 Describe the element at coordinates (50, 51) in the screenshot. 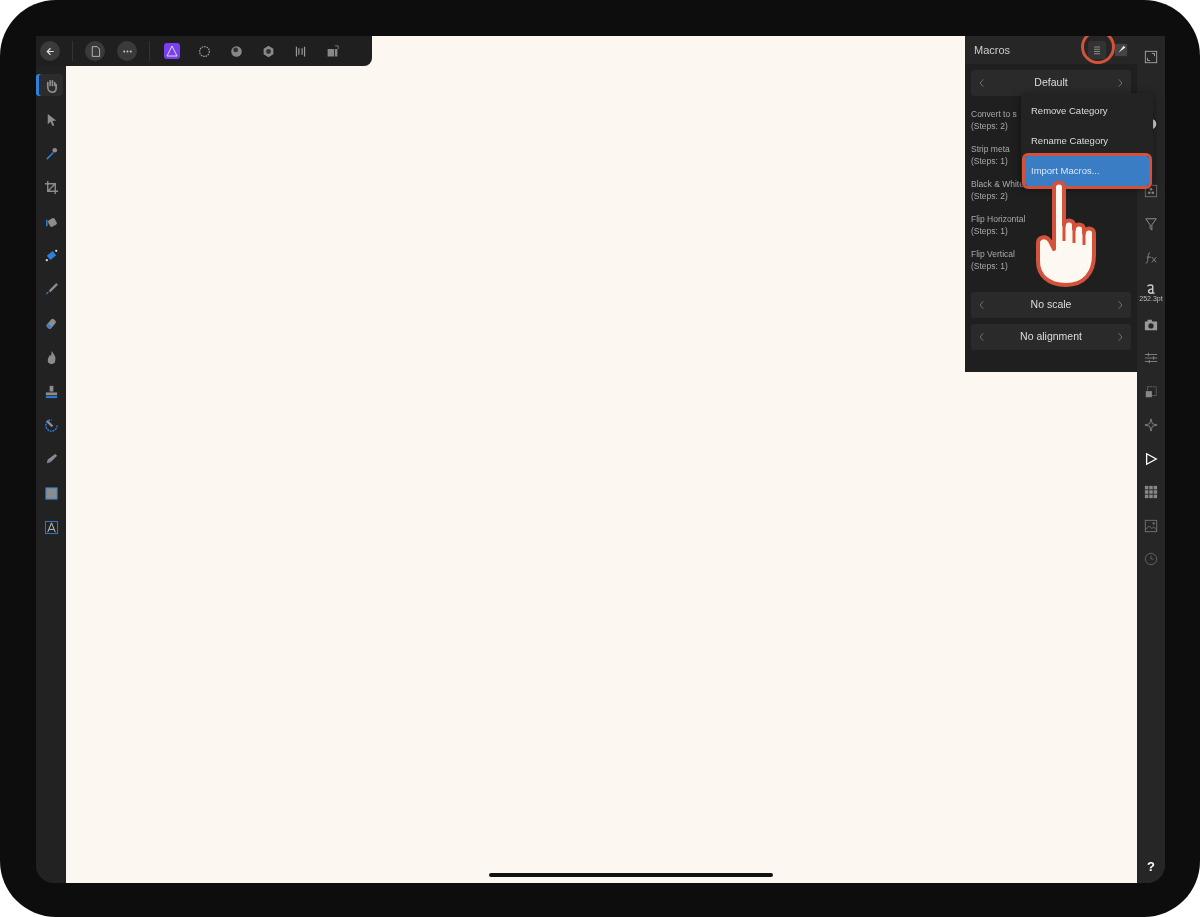

I see `back-button` at that location.